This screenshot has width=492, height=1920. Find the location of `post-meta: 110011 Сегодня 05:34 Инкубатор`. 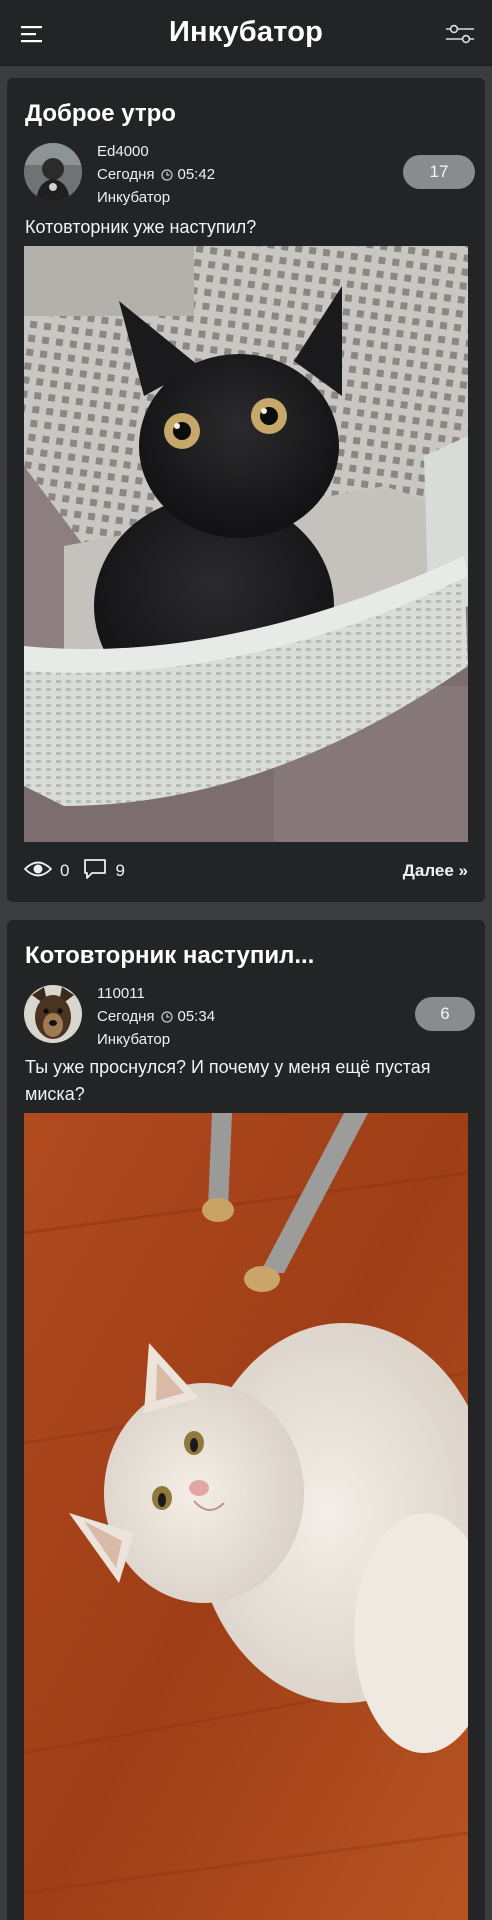

post-meta: 110011 Сегодня 05:34 Инкубатор is located at coordinates (156, 1016).